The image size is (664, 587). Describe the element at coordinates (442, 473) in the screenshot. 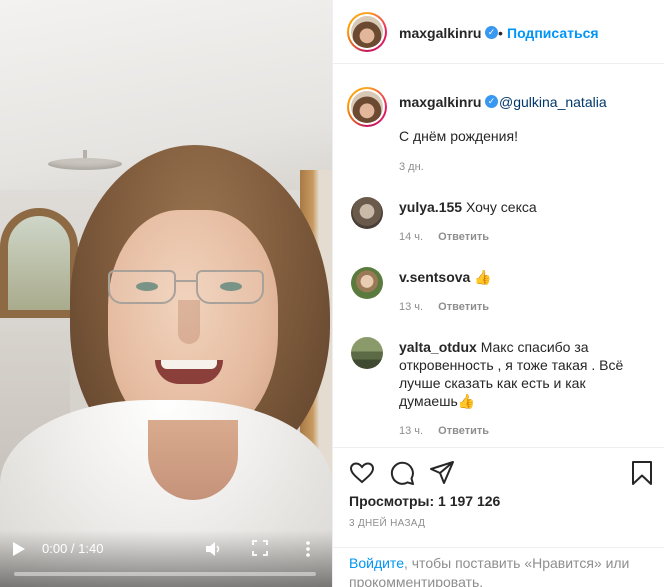

I see `share-icon` at that location.